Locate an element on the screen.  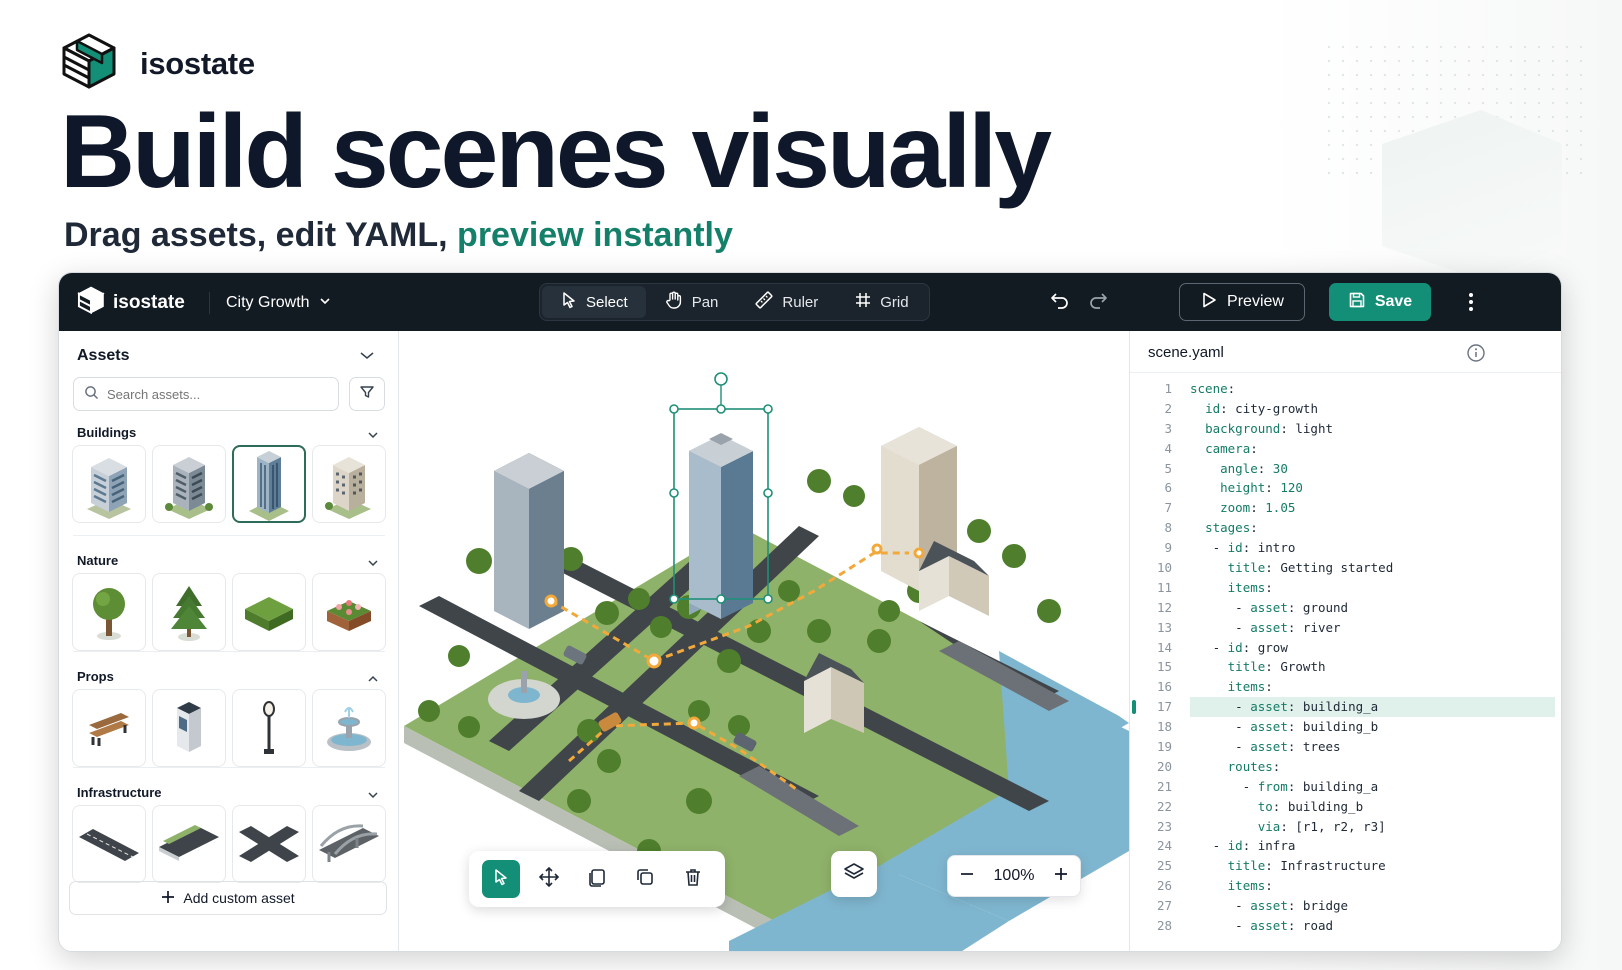
filter-button is located at coordinates (367, 394).